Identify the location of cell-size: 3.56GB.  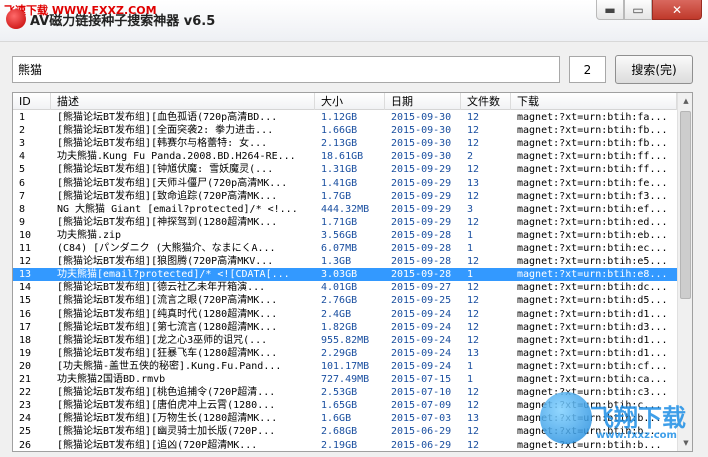
(339, 235).